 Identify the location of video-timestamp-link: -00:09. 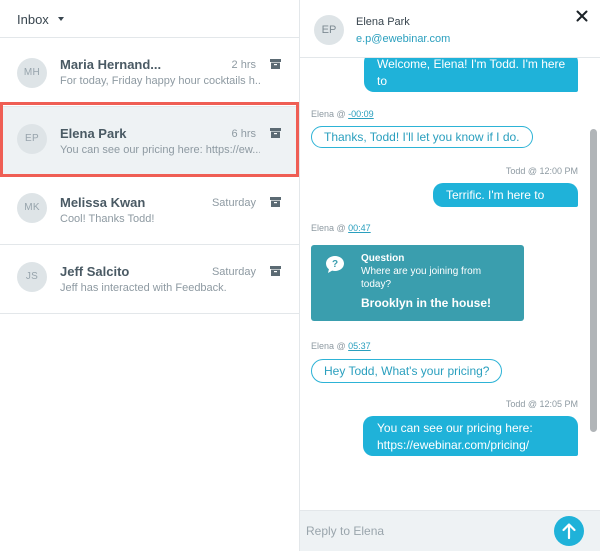
(361, 114).